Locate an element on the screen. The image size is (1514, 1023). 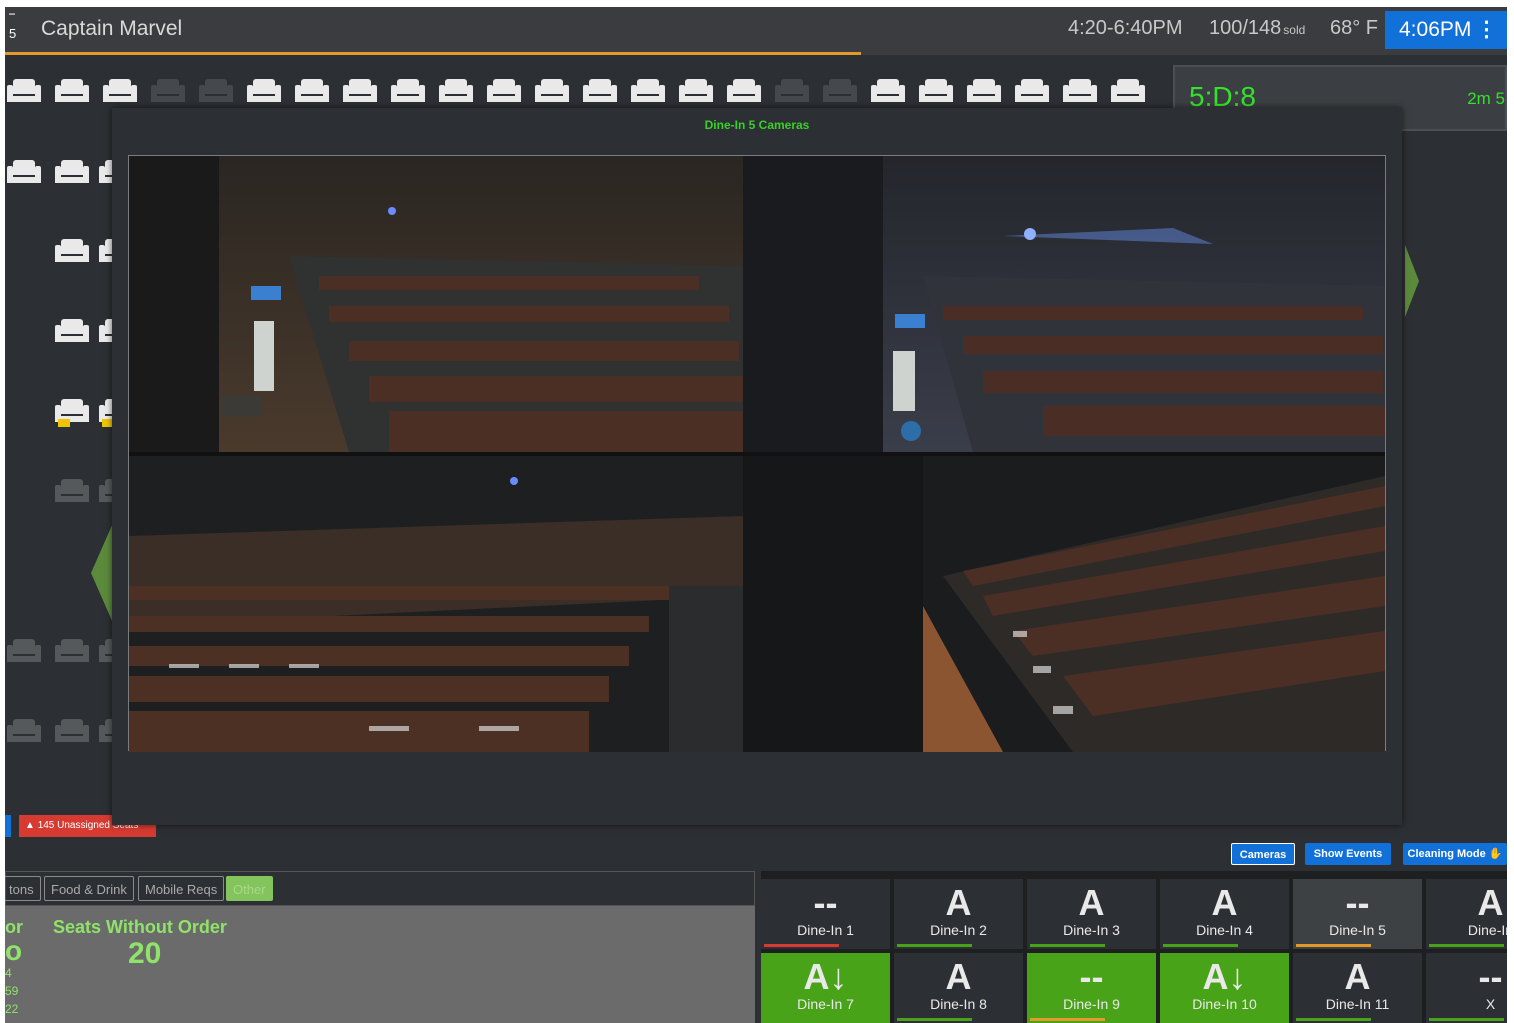
theater-tile: -- Dine-In 1 is located at coordinates (825, 914).